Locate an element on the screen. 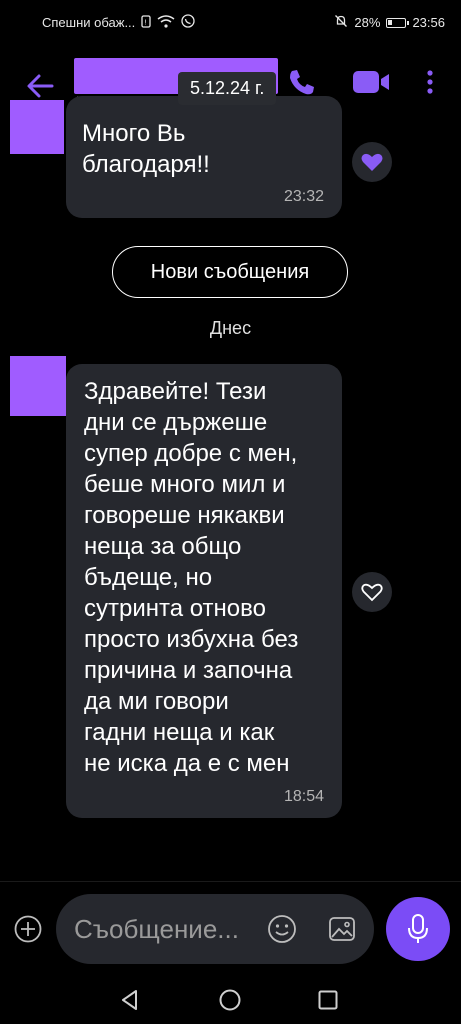 This screenshot has width=461, height=1024. video-call-button is located at coordinates (372, 84).